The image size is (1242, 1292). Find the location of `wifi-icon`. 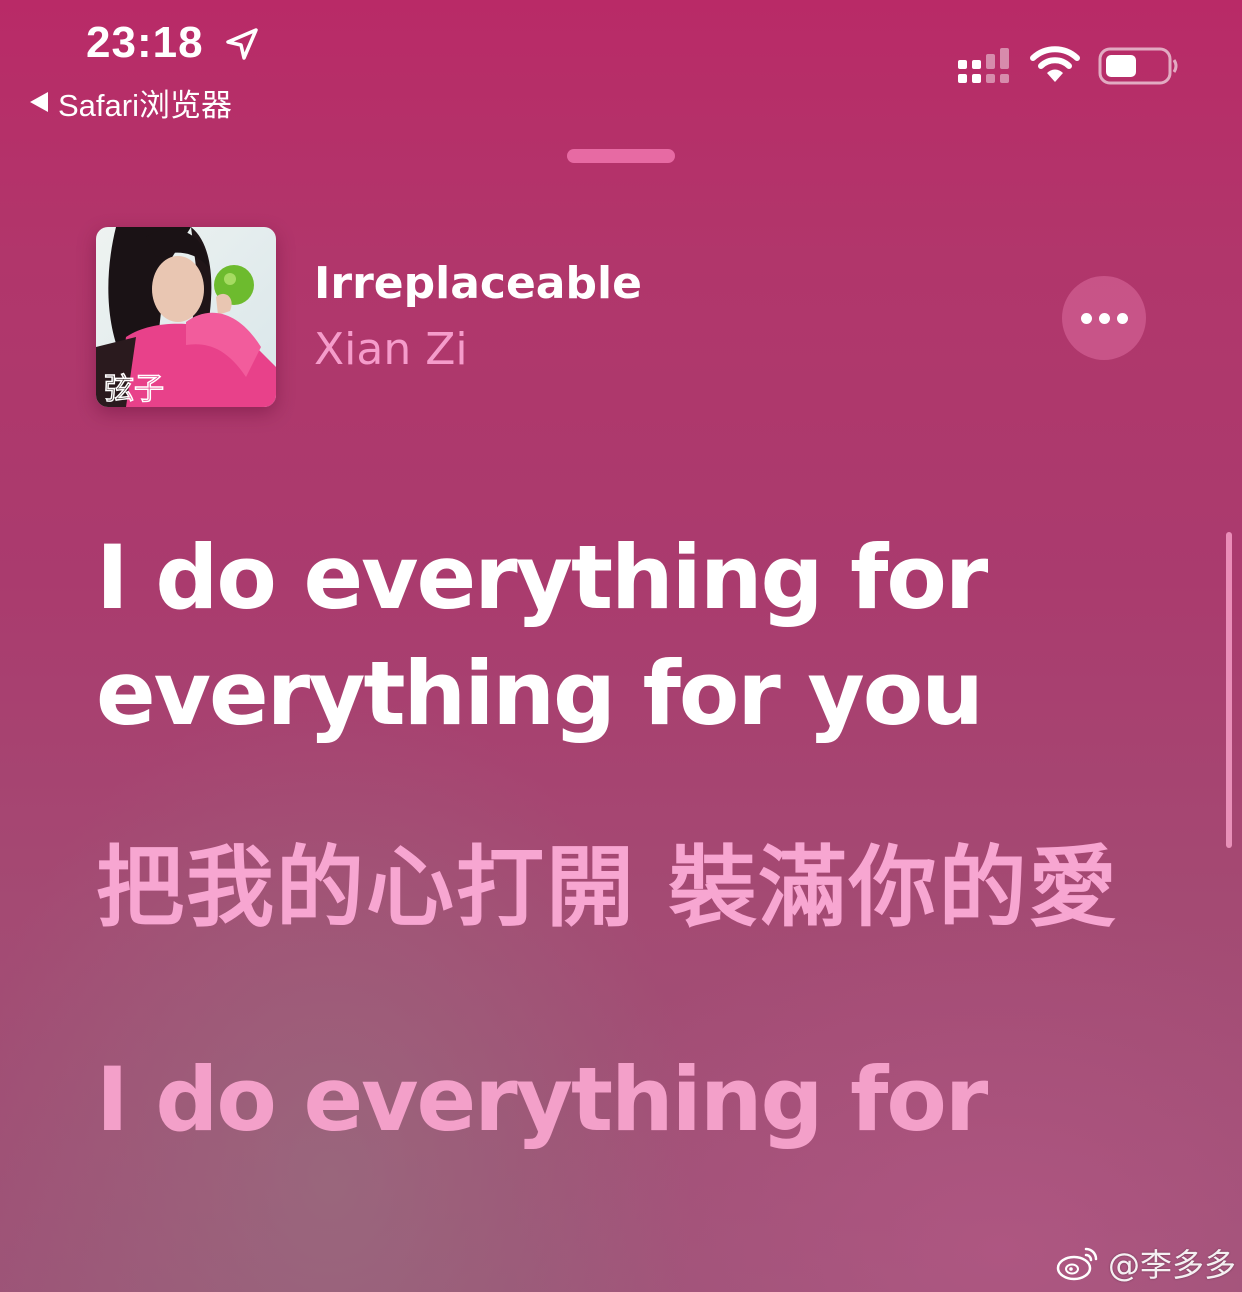

wifi-icon is located at coordinates (1055, 64).